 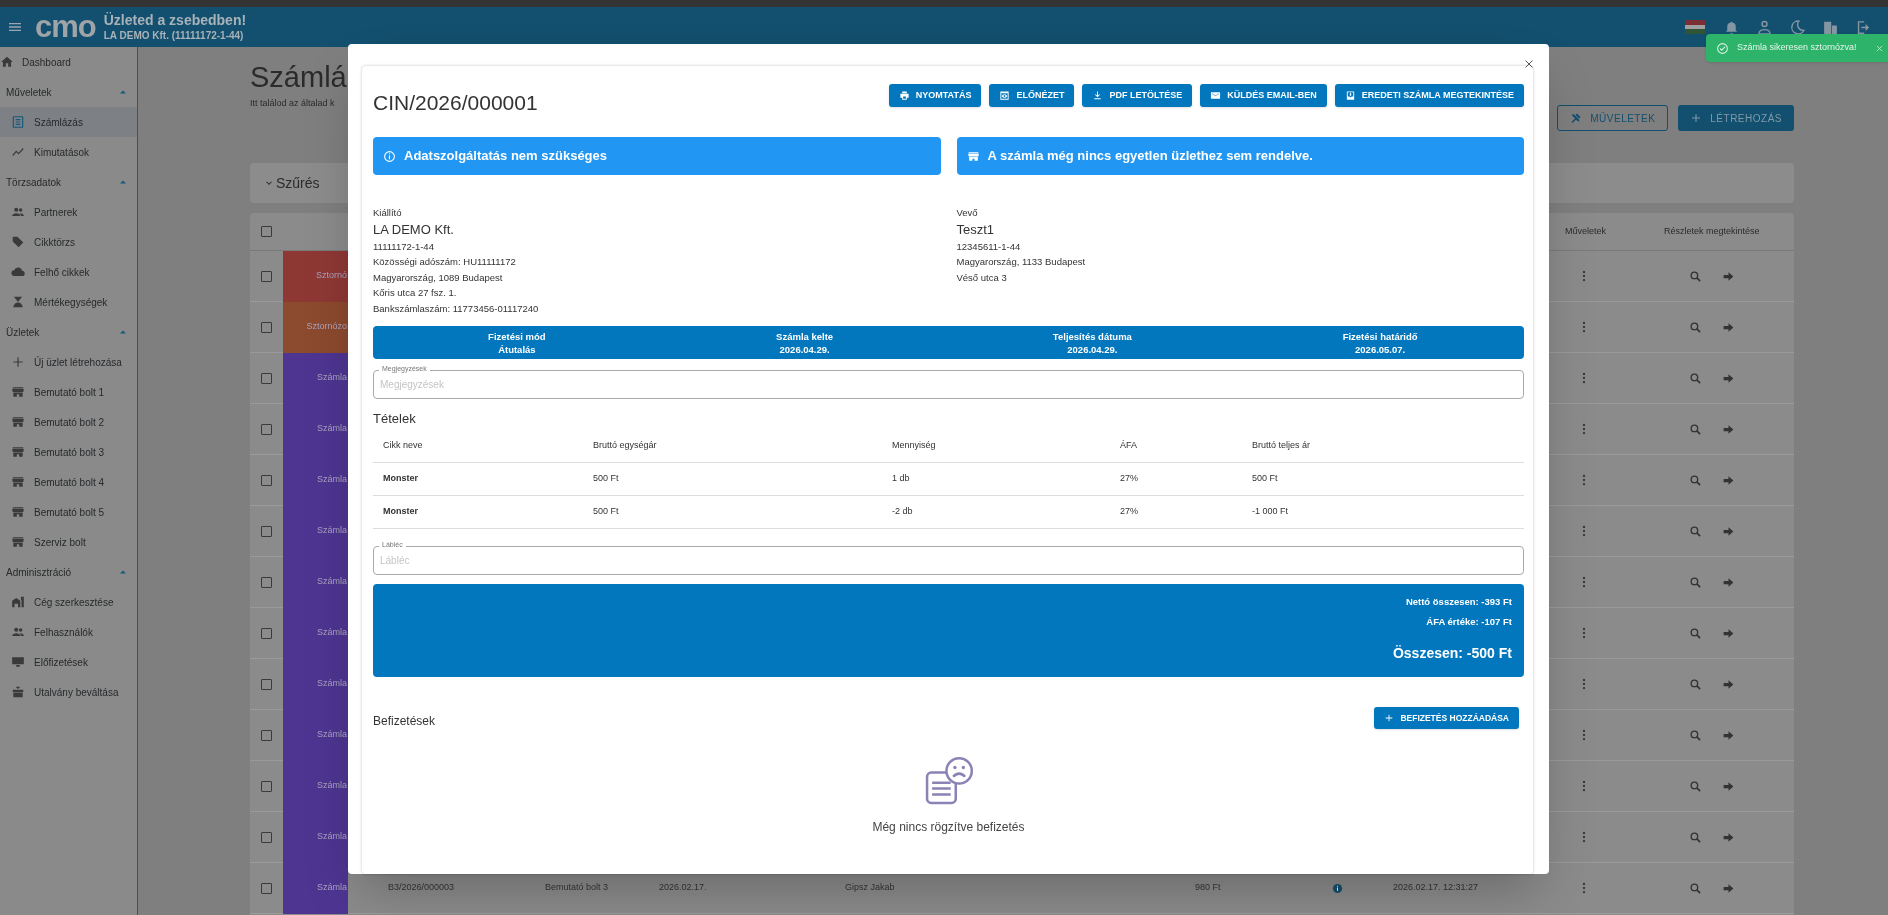 What do you see at coordinates (68, 632) in the screenshot?
I see `sidebar-item: Felhasználók` at bounding box center [68, 632].